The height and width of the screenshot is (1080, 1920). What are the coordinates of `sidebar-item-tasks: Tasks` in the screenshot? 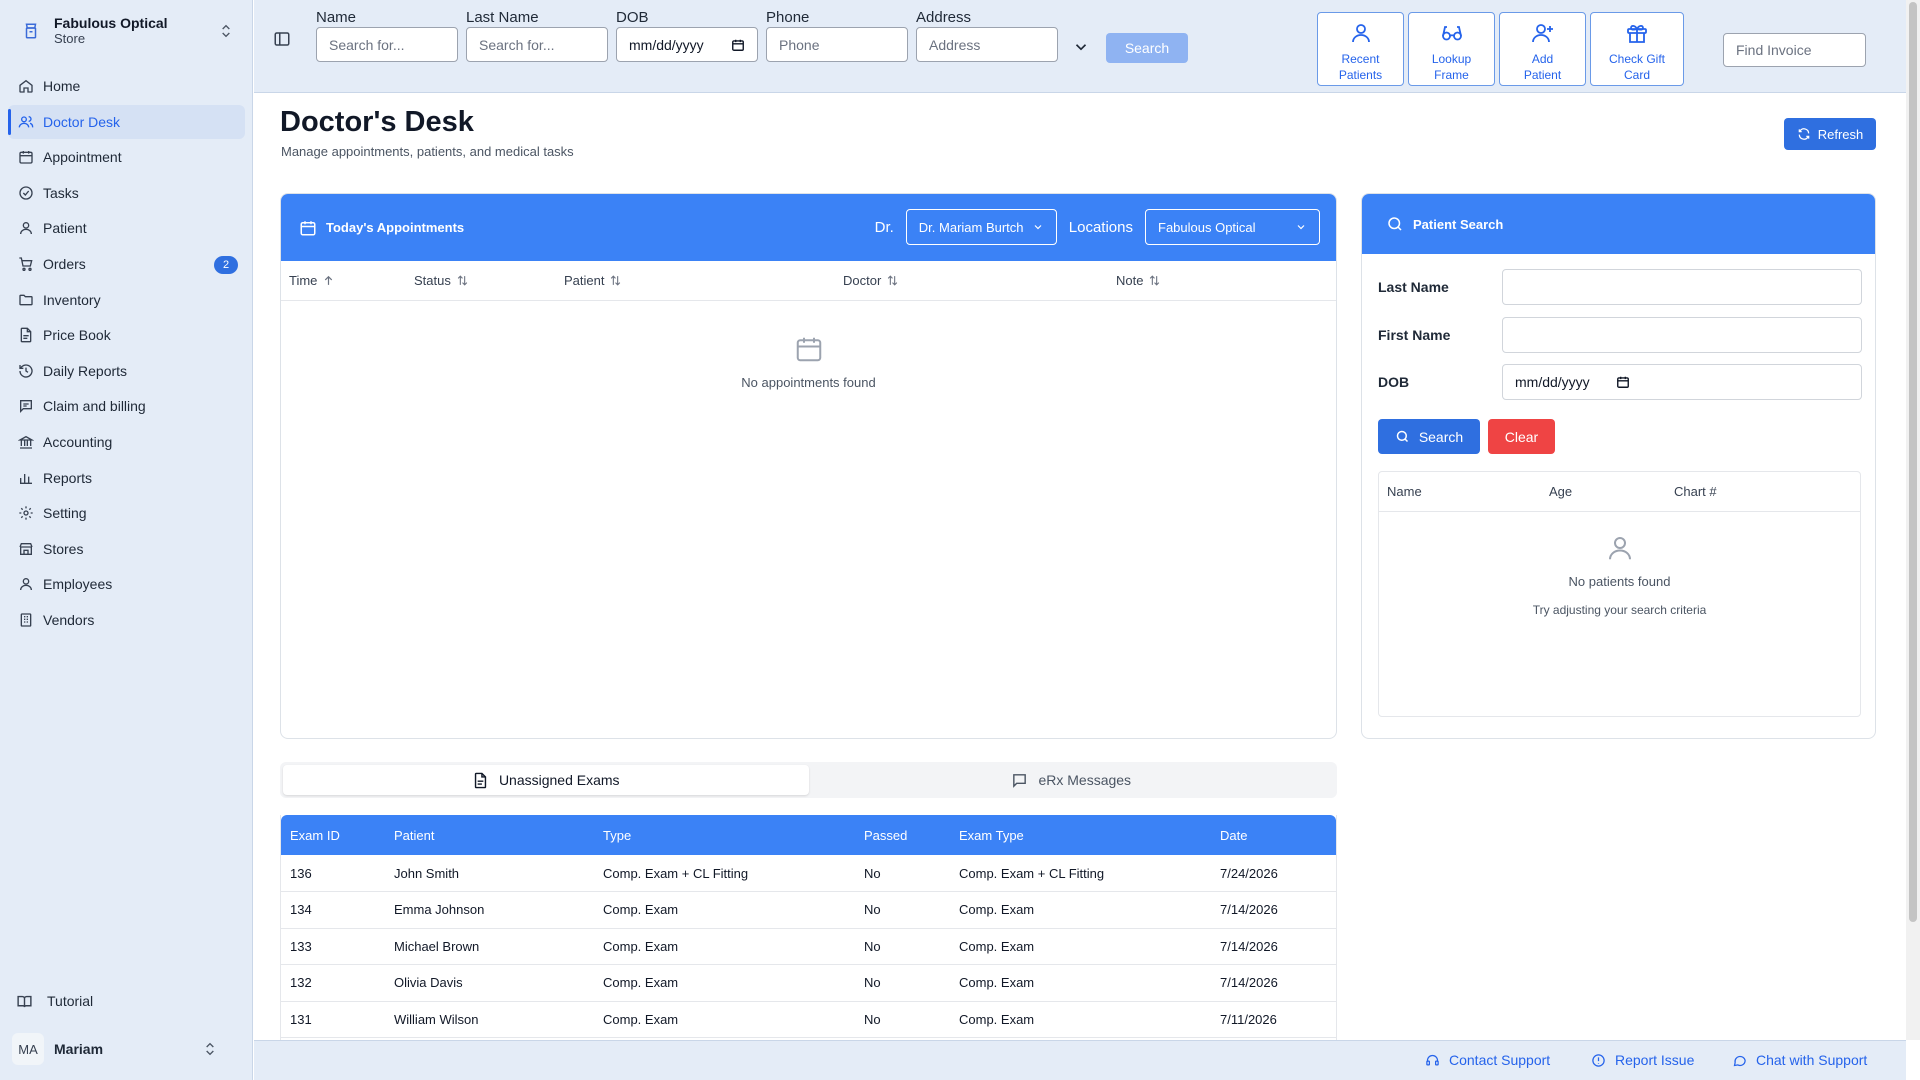 It's located at (126, 193).